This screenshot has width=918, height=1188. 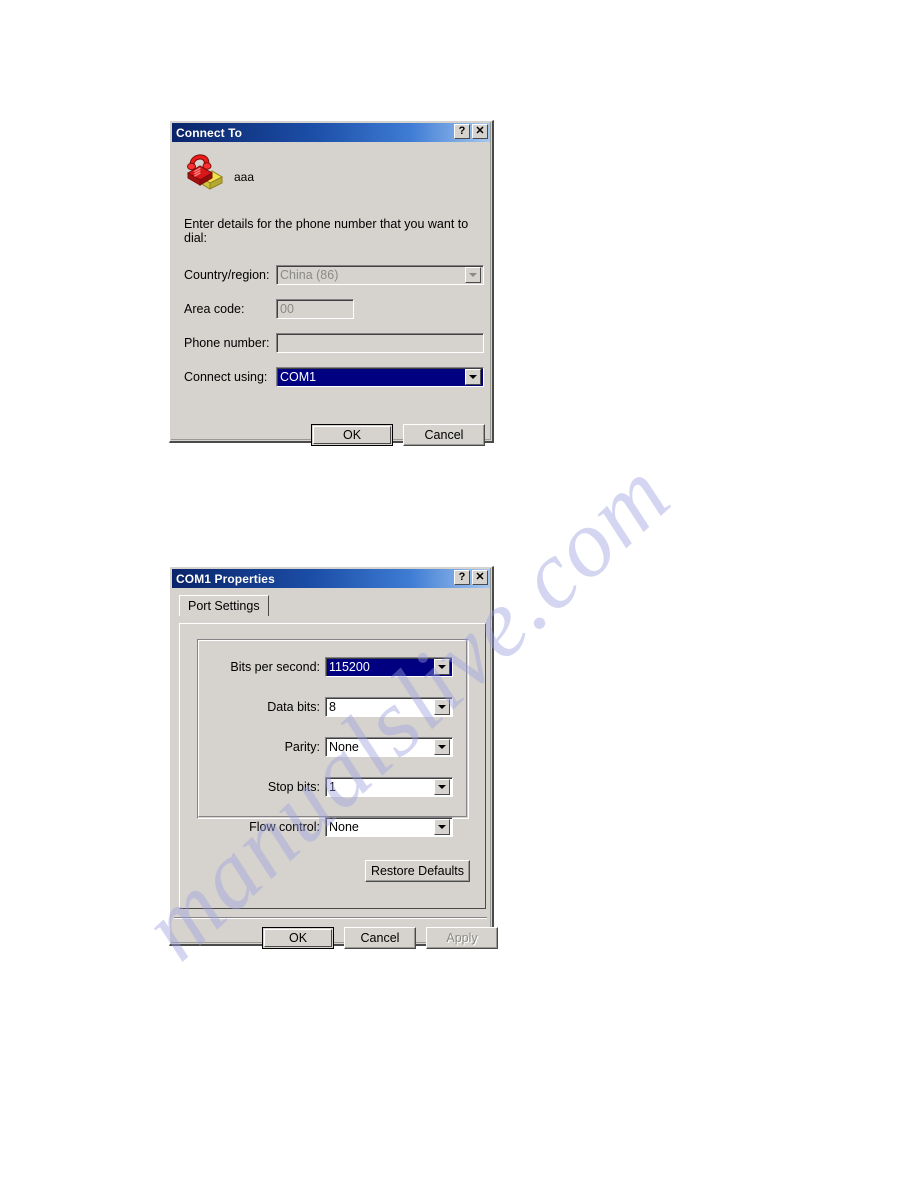 I want to click on dialog-button-bar: OK Cancel Apply, so click(x=380, y=938).